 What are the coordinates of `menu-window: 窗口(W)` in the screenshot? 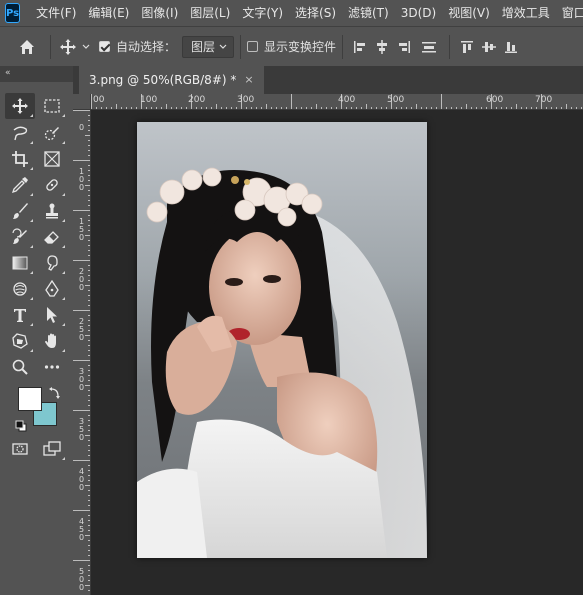 It's located at (569, 13).